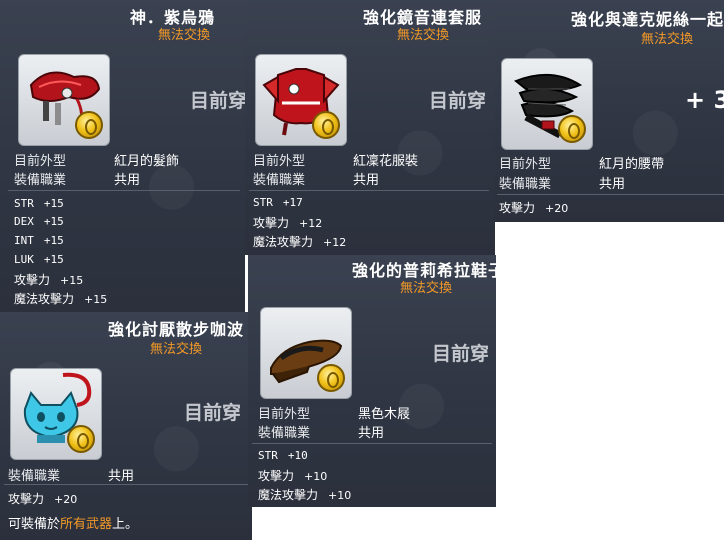  What do you see at coordinates (384, 414) in the screenshot?
I see `appearance-value: 黑色木屐` at bounding box center [384, 414].